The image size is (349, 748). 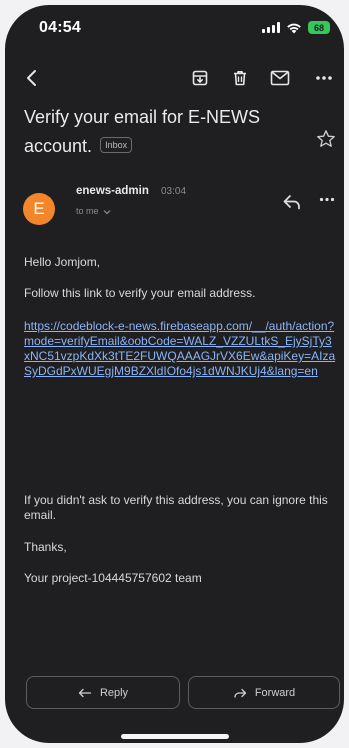 What do you see at coordinates (113, 578) in the screenshot?
I see `signature-text: Your project-104445757602 team` at bounding box center [113, 578].